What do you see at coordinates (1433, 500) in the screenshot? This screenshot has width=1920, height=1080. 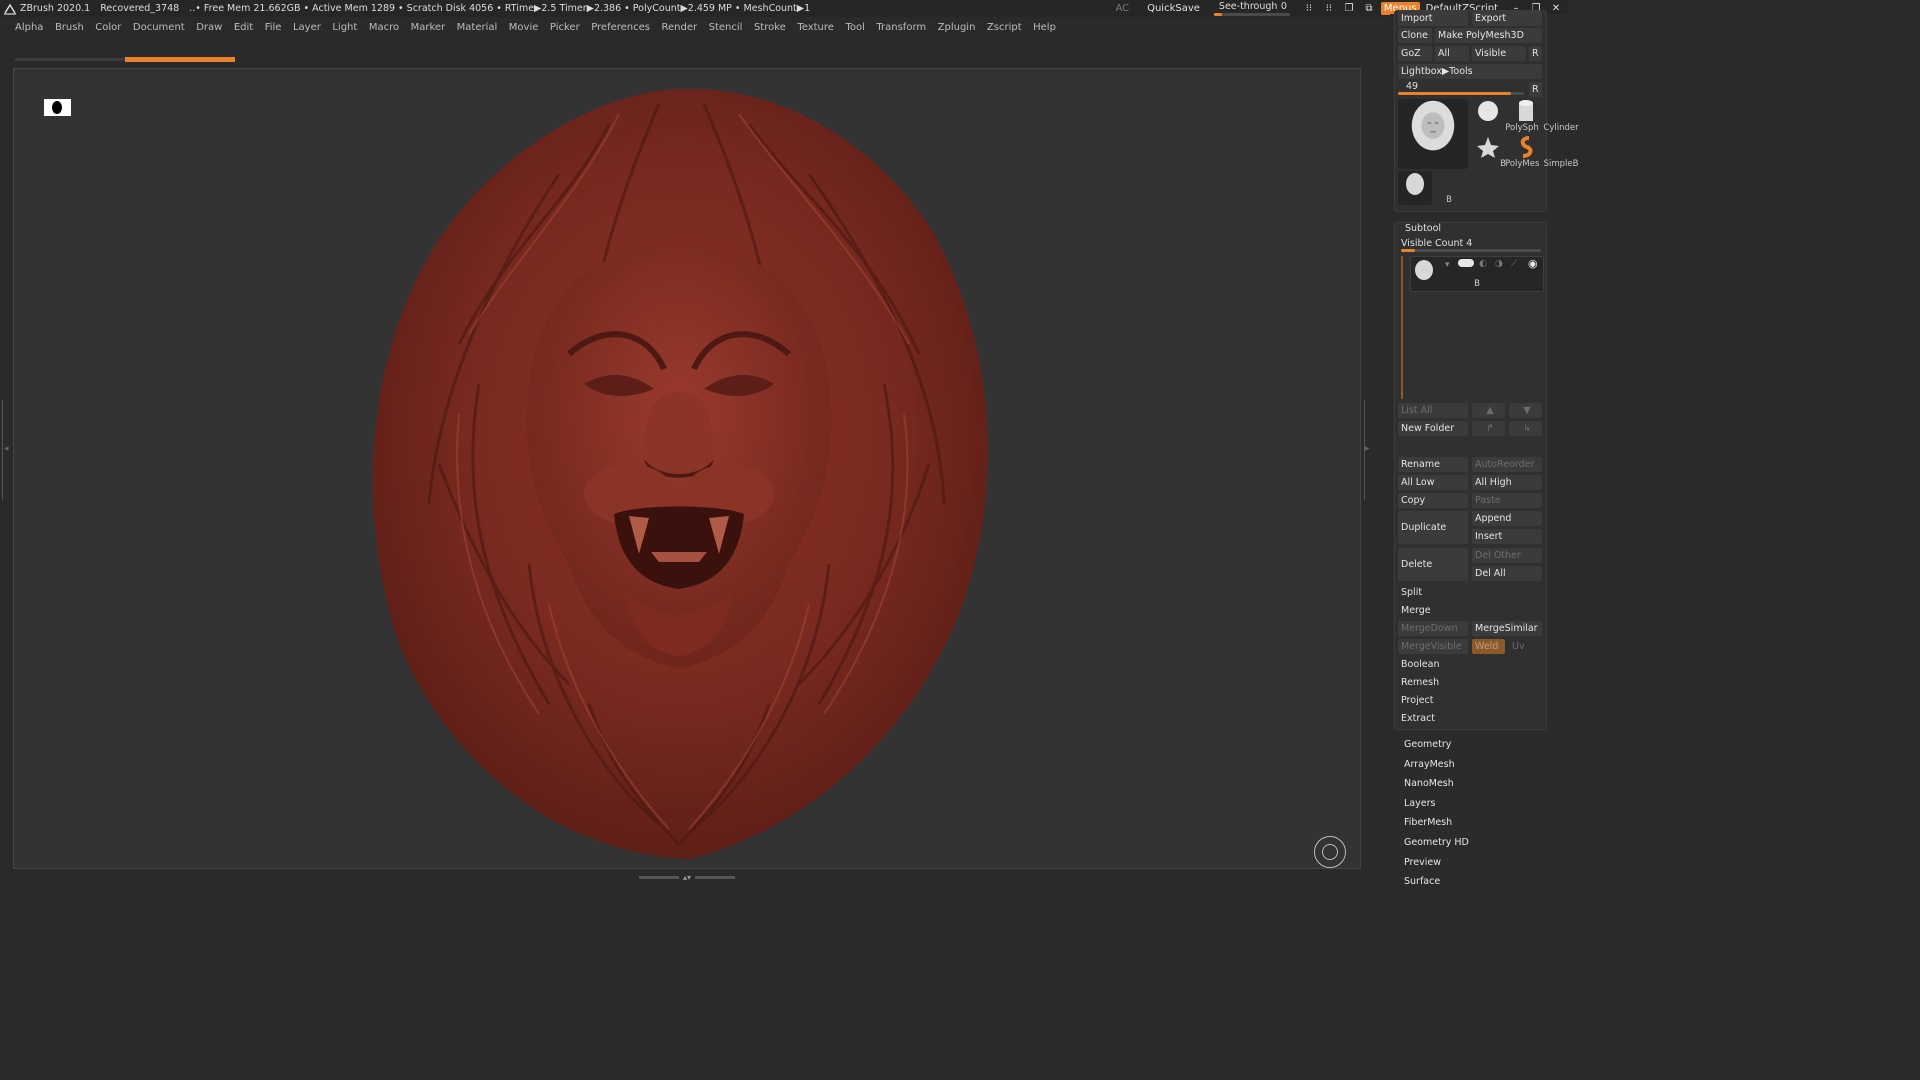 I see `copy-button: Copy` at bounding box center [1433, 500].